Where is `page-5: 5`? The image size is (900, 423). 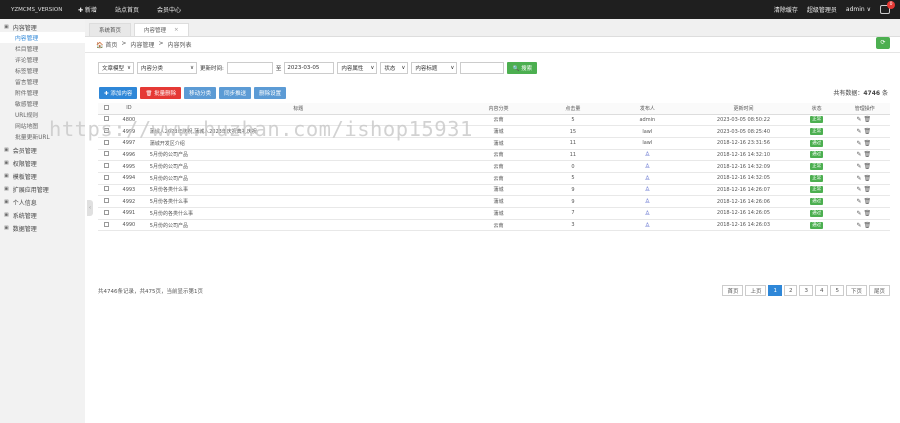 page-5: 5 is located at coordinates (837, 290).